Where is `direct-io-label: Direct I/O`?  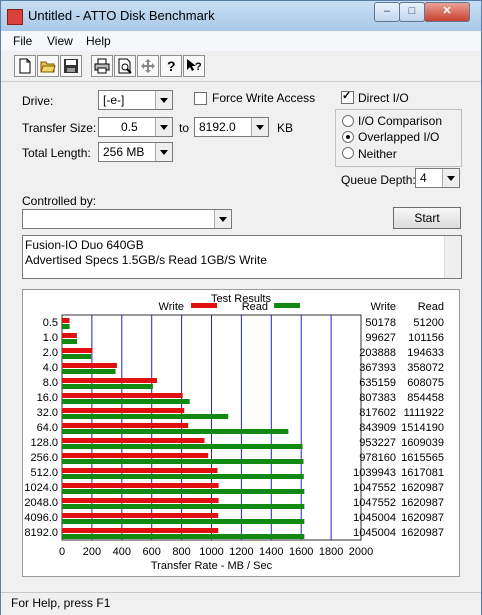
direct-io-label: Direct I/O is located at coordinates (383, 98).